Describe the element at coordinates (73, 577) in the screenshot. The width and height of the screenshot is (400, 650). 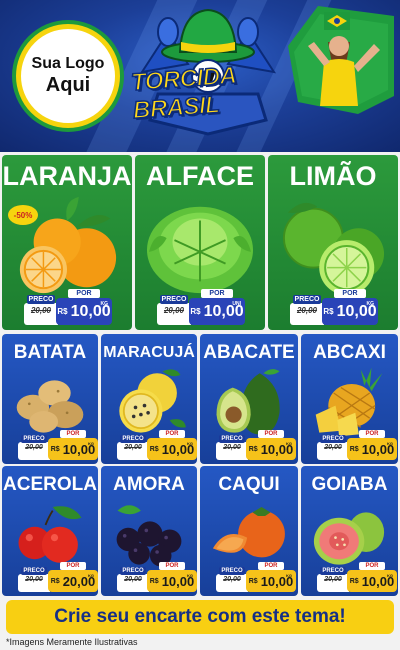
I see `new-price-box: POR R$ 20,00 KG` at that location.